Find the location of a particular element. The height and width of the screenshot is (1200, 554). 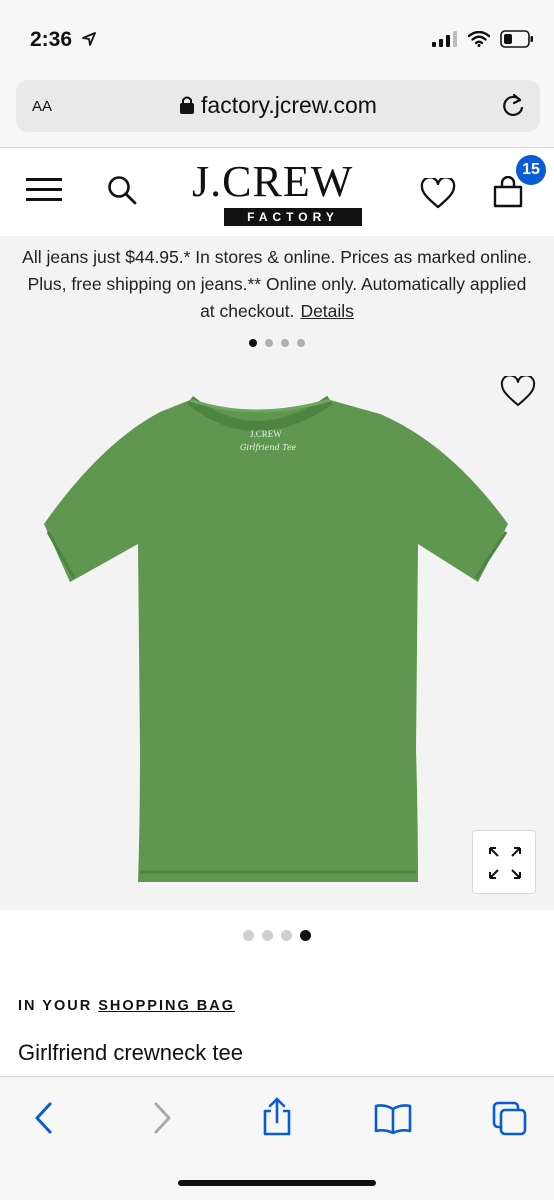

jcrew-factory-logo: J.CREW FACTORY is located at coordinates (278, 194).